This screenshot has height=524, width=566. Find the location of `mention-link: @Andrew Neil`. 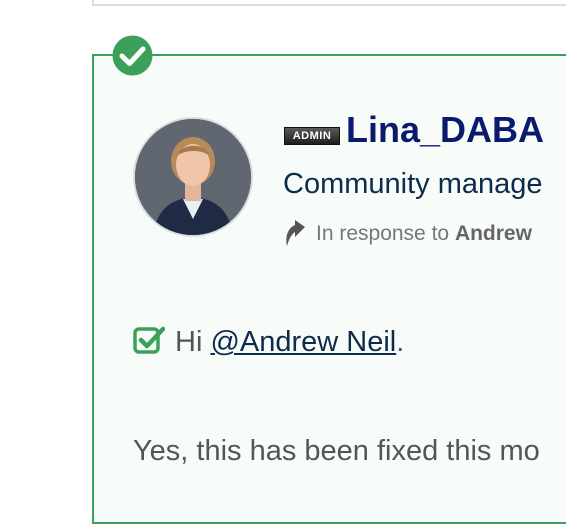

mention-link: @Andrew Neil is located at coordinates (303, 342).